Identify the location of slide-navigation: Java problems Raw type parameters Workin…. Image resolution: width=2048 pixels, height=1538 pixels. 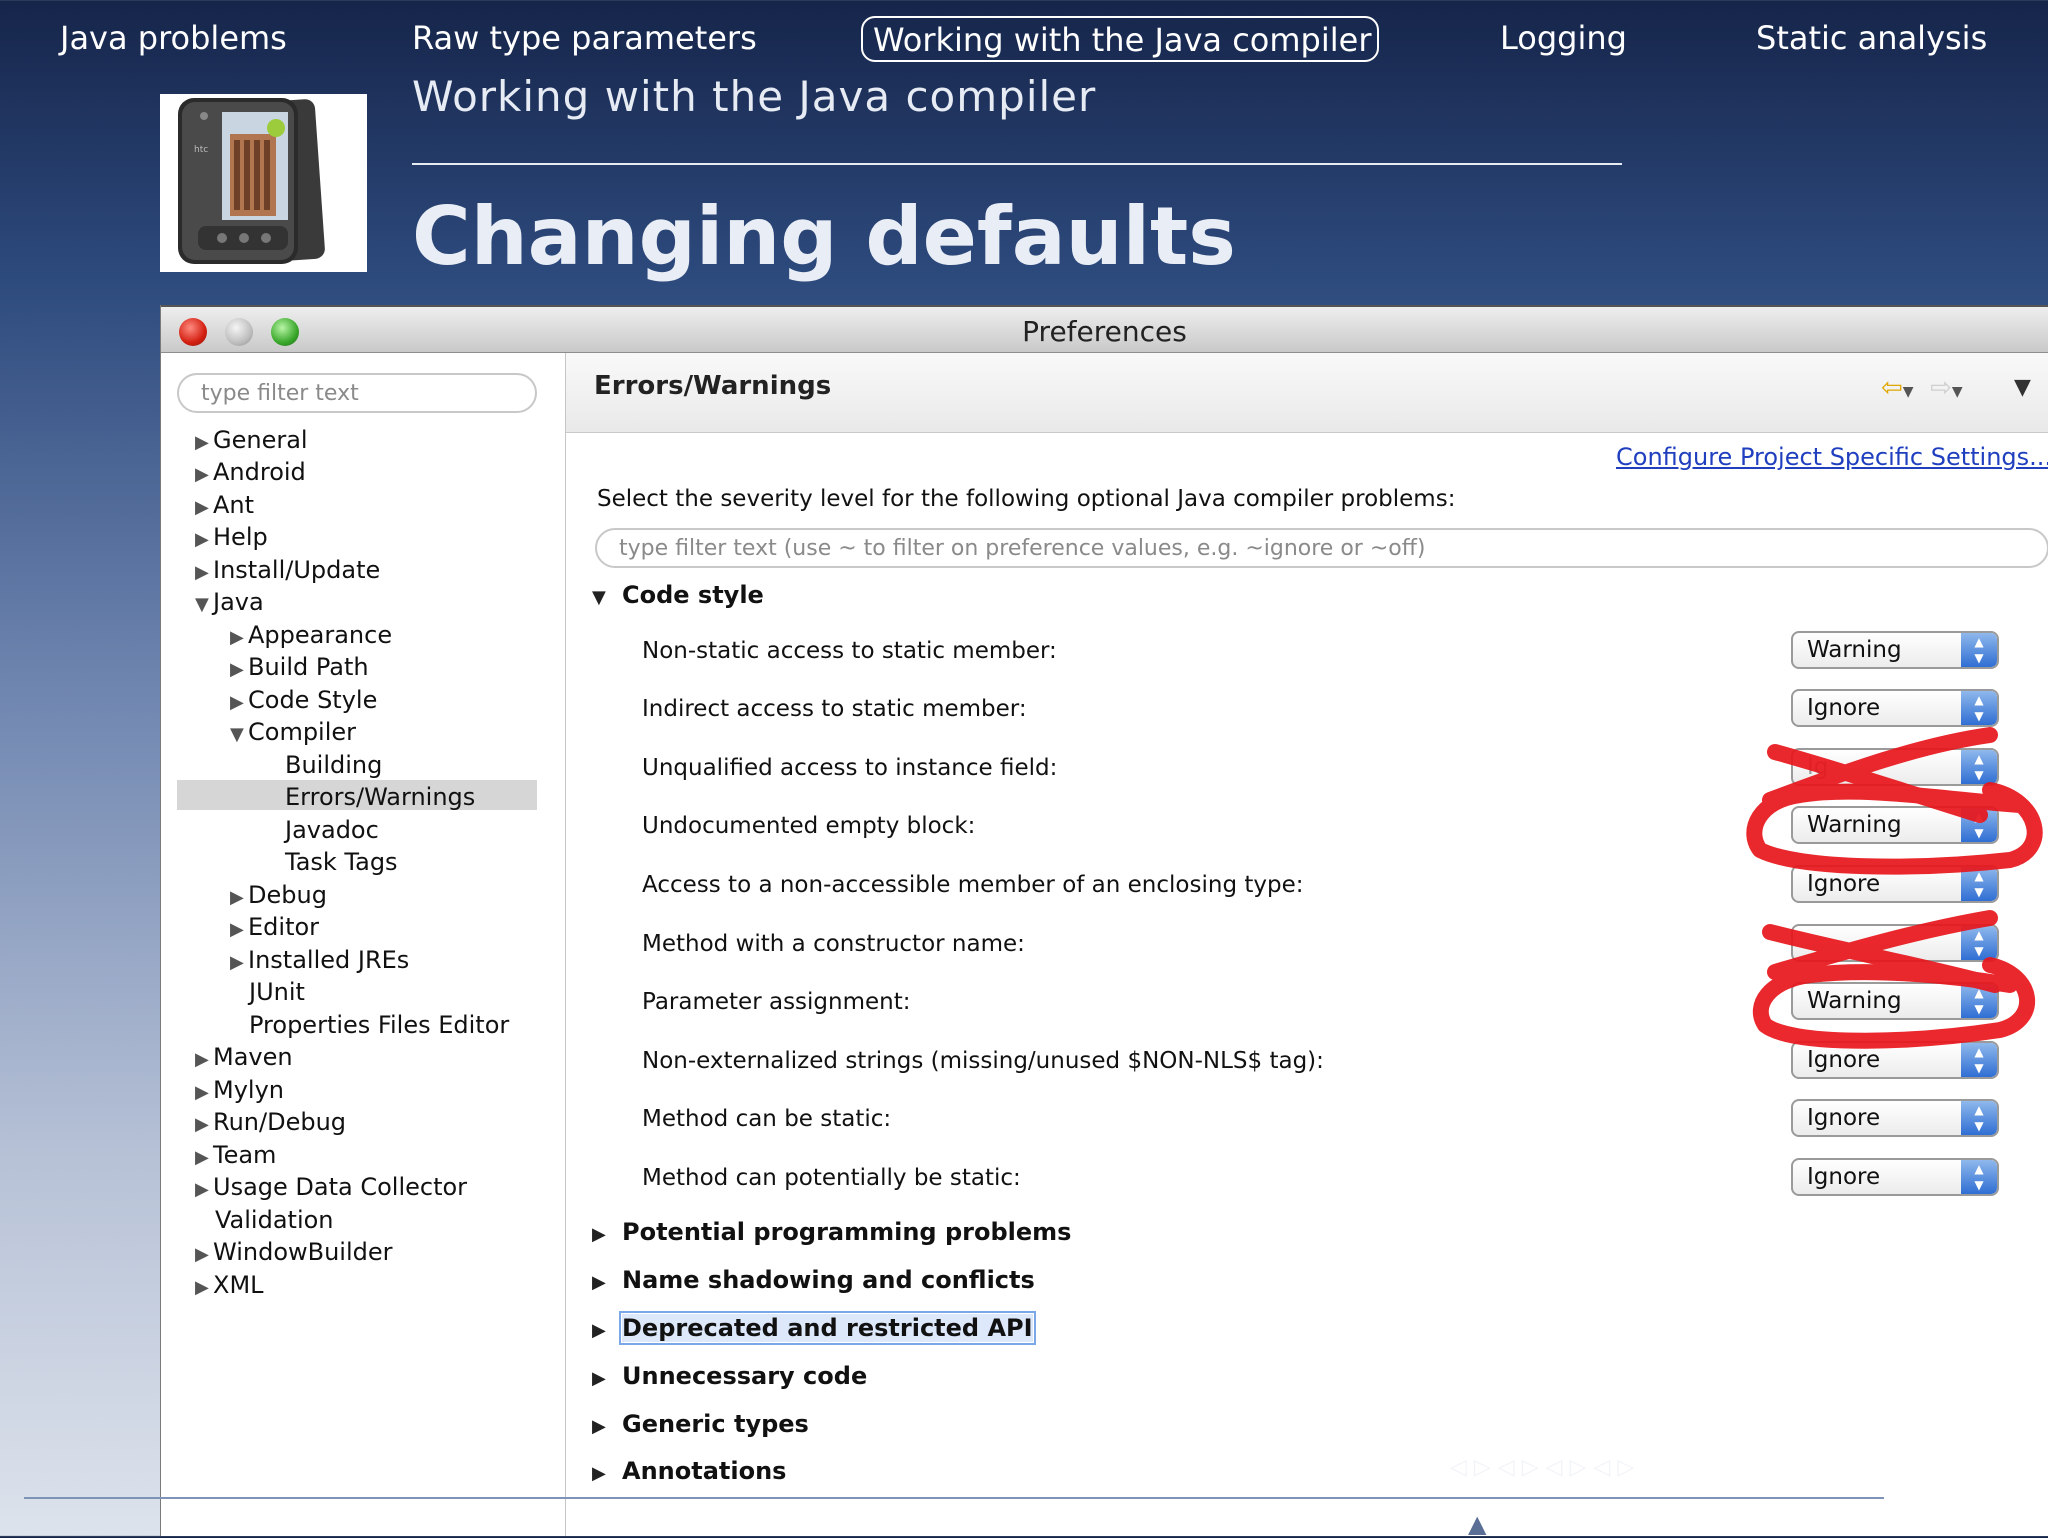
(1024, 40).